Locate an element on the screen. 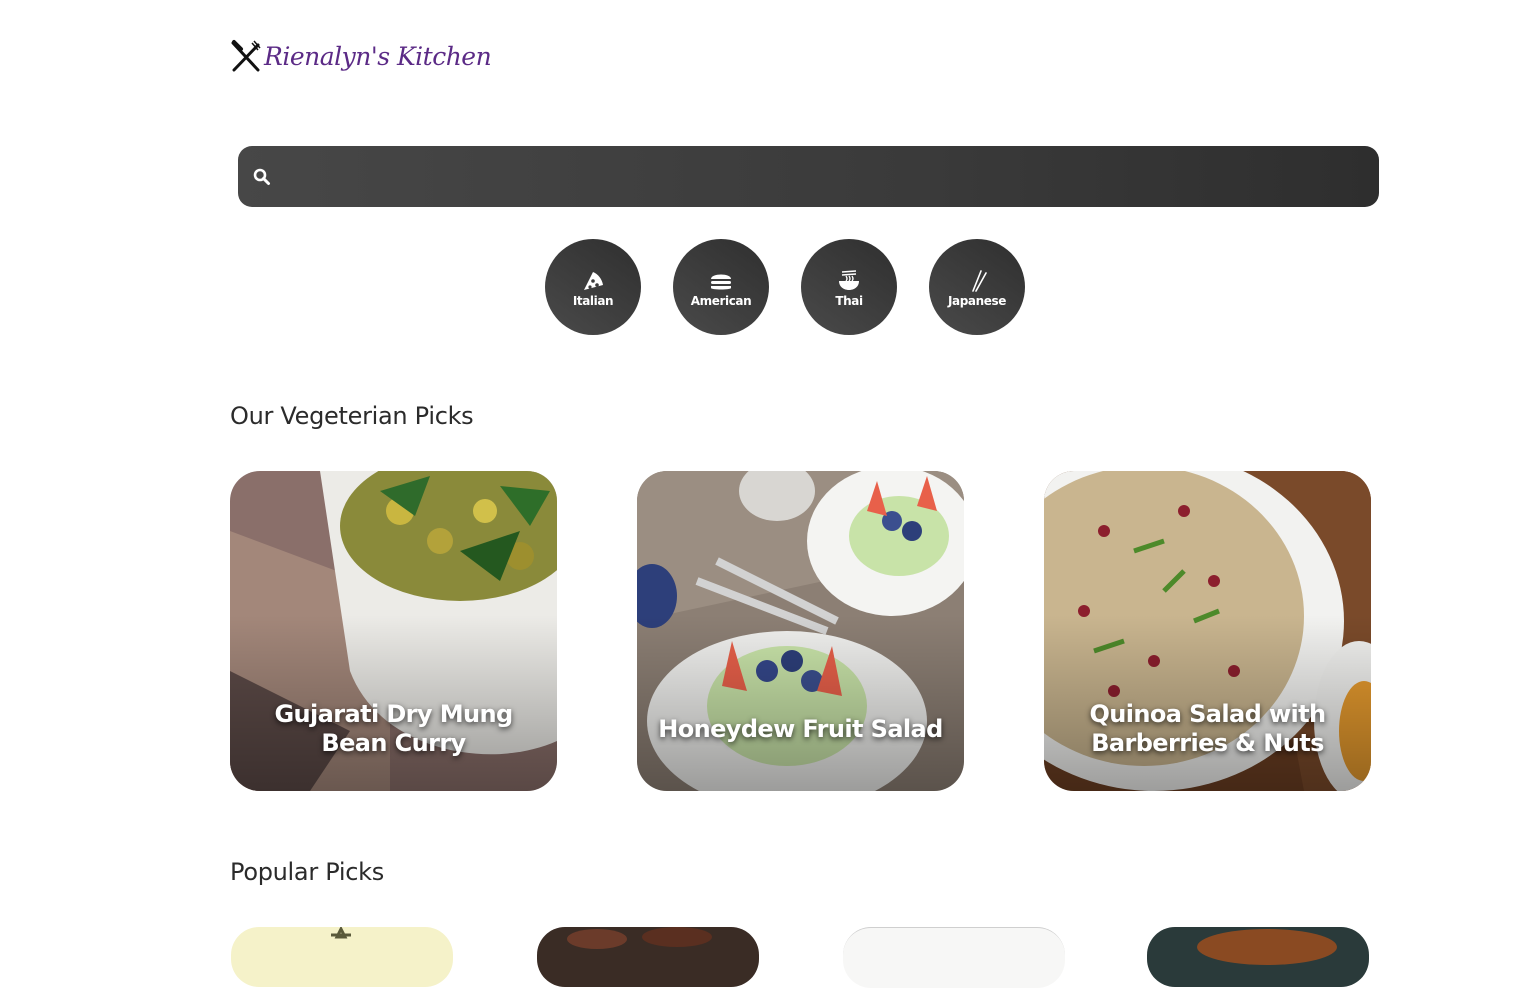 The height and width of the screenshot is (988, 1523). search-input is located at coordinates (825, 176).